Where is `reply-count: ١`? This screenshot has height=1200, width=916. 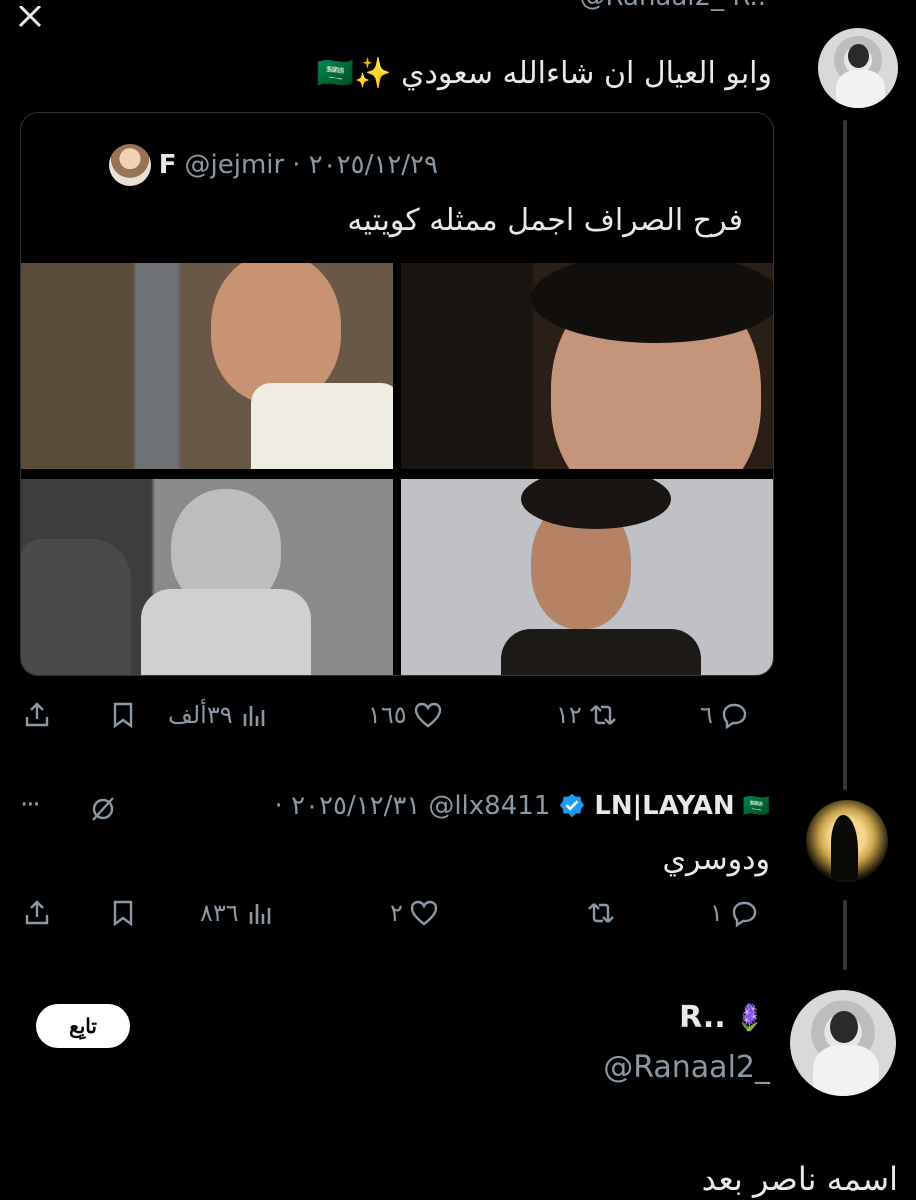 reply-count: ١ is located at coordinates (716, 913).